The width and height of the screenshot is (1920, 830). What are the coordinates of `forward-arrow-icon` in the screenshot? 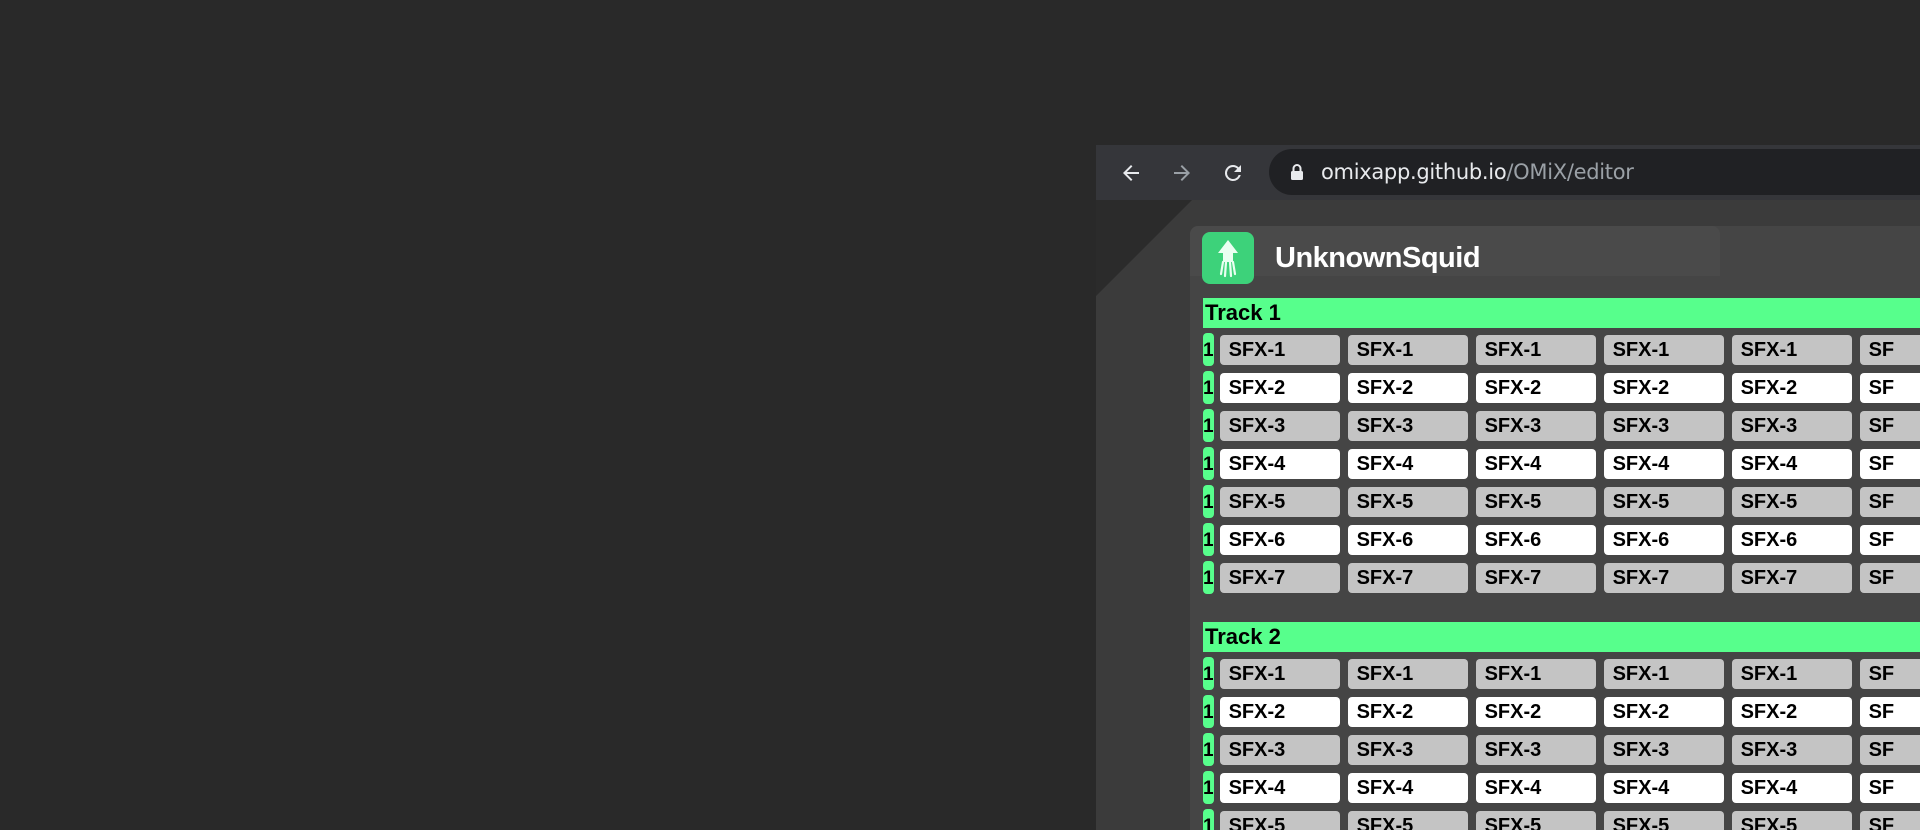 It's located at (1182, 173).